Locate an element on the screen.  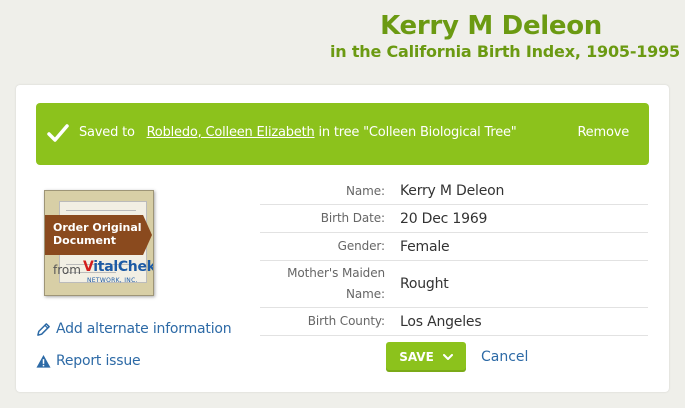
record-row-mothers-maiden-name: Mother's Maiden Name: Rought is located at coordinates (454, 284).